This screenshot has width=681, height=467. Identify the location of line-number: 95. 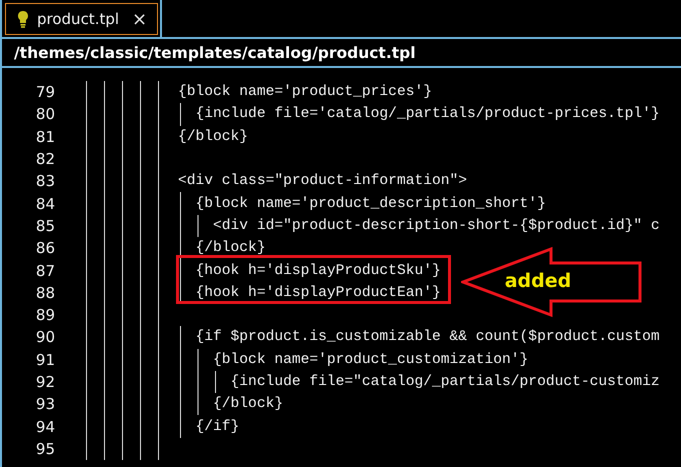
(44, 449).